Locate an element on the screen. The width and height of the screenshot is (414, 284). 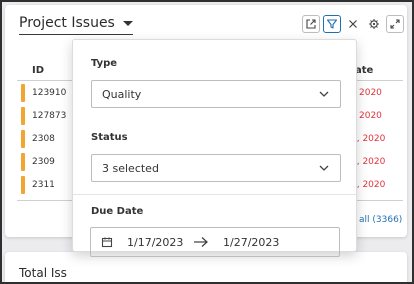
open-external-icon is located at coordinates (311, 24).